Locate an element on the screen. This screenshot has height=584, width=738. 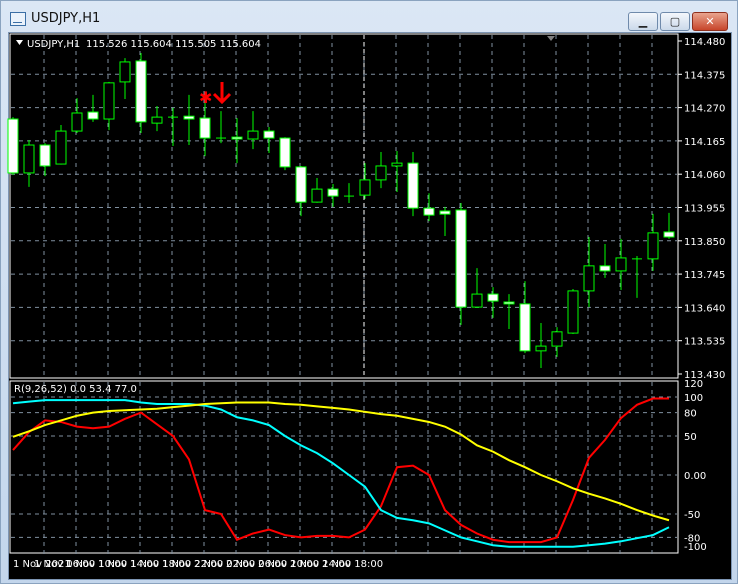
indicator-tick-label: 50 is located at coordinates (690, 437).